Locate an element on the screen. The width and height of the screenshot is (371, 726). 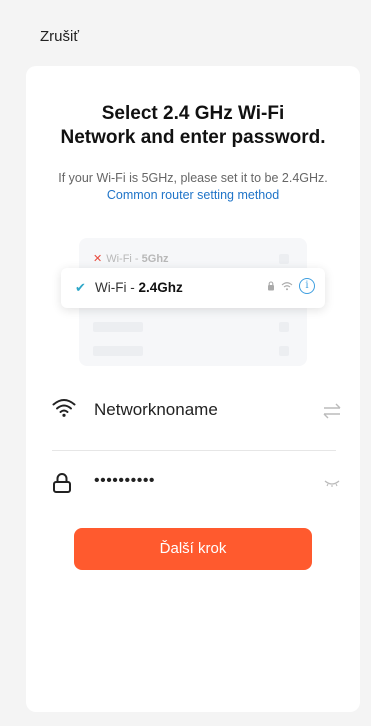
wifi-icon is located at coordinates (64, 408).